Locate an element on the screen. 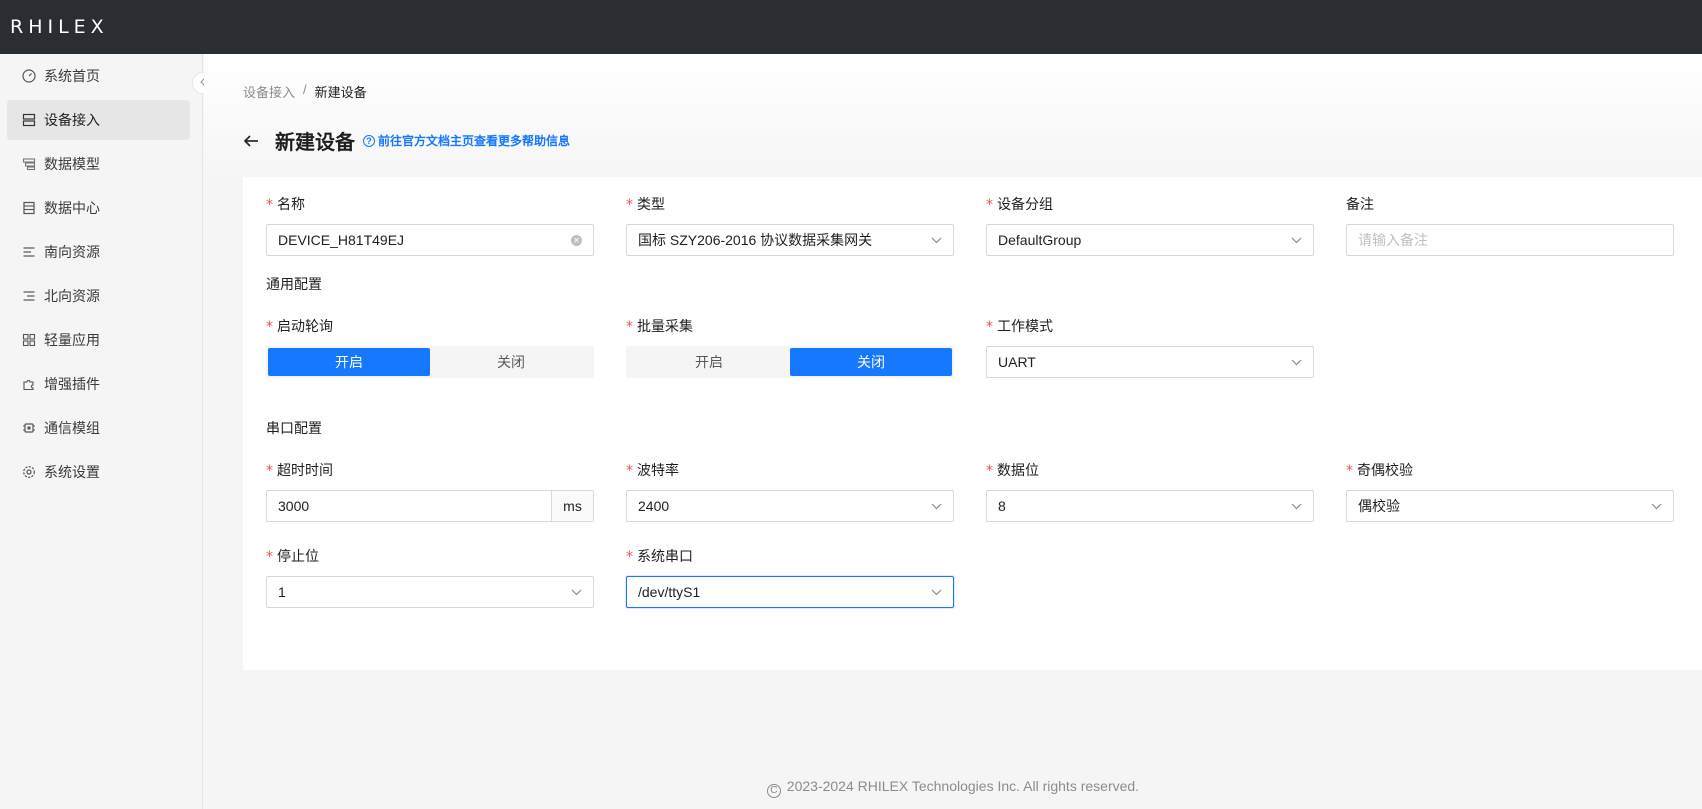 This screenshot has height=809, width=1702. question-circle-icon: ? is located at coordinates (369, 140).